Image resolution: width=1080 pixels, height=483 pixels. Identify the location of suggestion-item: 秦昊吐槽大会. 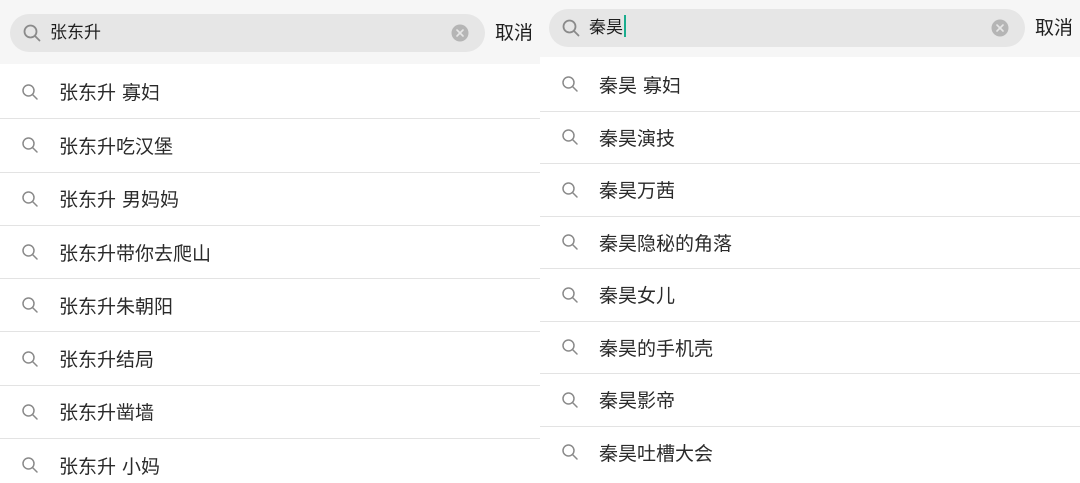
(810, 452).